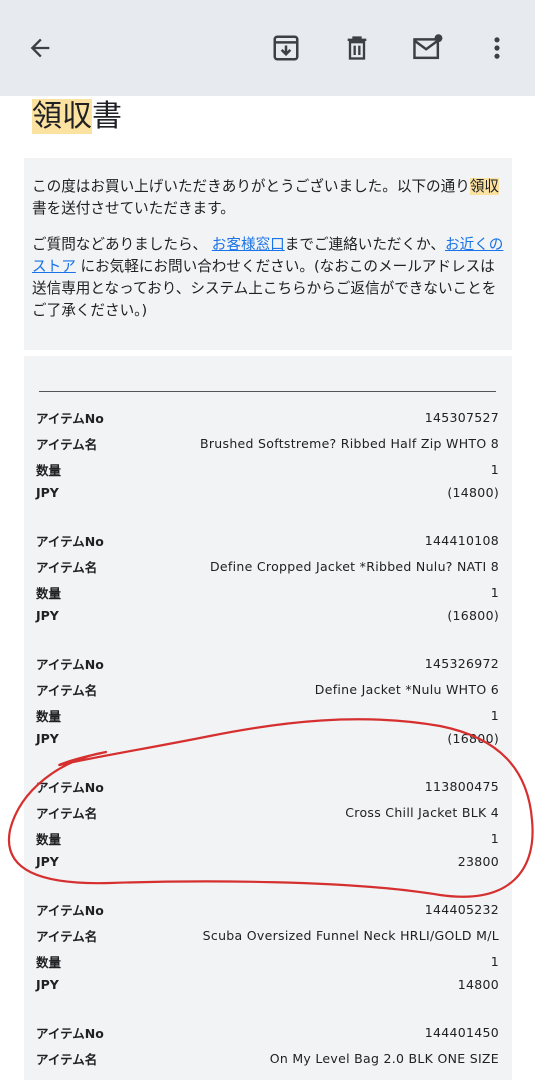 This screenshot has height=1080, width=535. What do you see at coordinates (406, 689) in the screenshot?
I see `item-name-value: Define Jacket *Nulu WHTO 6` at bounding box center [406, 689].